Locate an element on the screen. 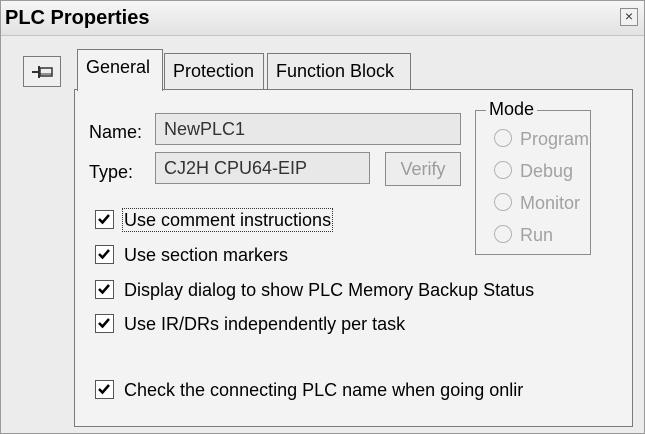  radio-program: Program is located at coordinates (541, 139).